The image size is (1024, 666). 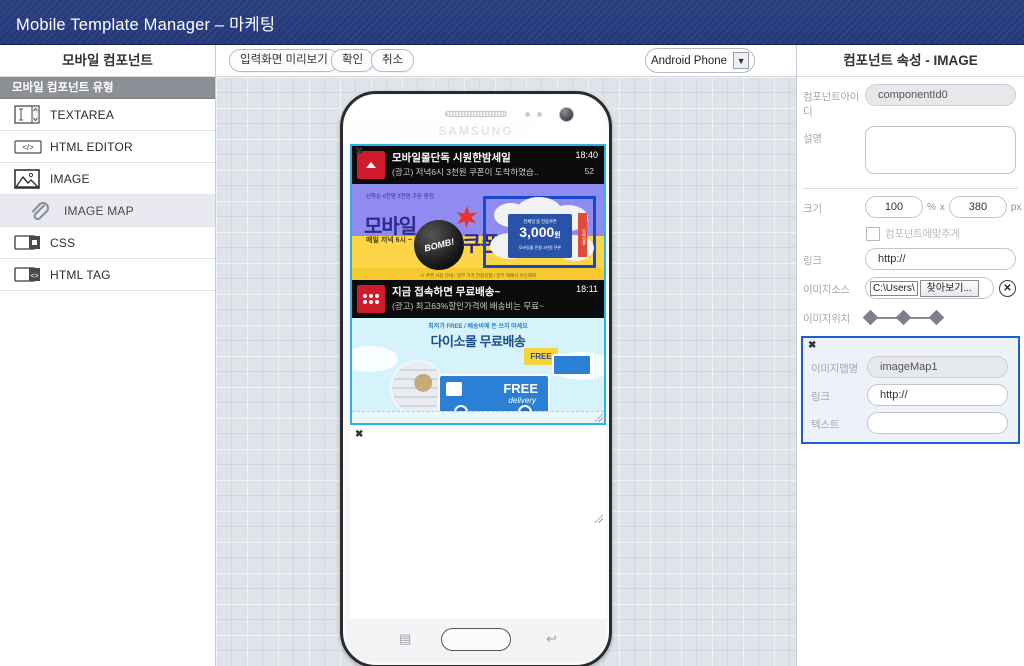 What do you see at coordinates (1007, 288) in the screenshot?
I see `clear-image-icon: ✕` at bounding box center [1007, 288].